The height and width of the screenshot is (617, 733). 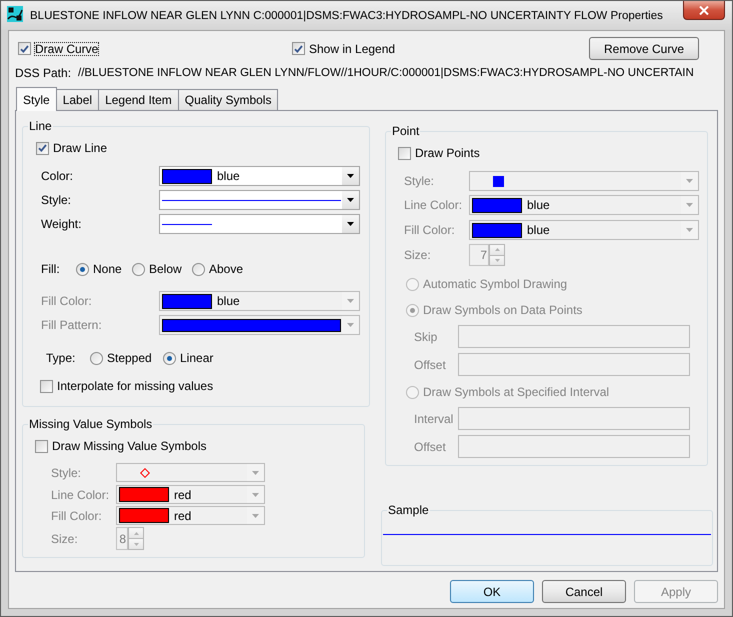 I want to click on group-title: Missing Value Symbols, so click(x=91, y=424).